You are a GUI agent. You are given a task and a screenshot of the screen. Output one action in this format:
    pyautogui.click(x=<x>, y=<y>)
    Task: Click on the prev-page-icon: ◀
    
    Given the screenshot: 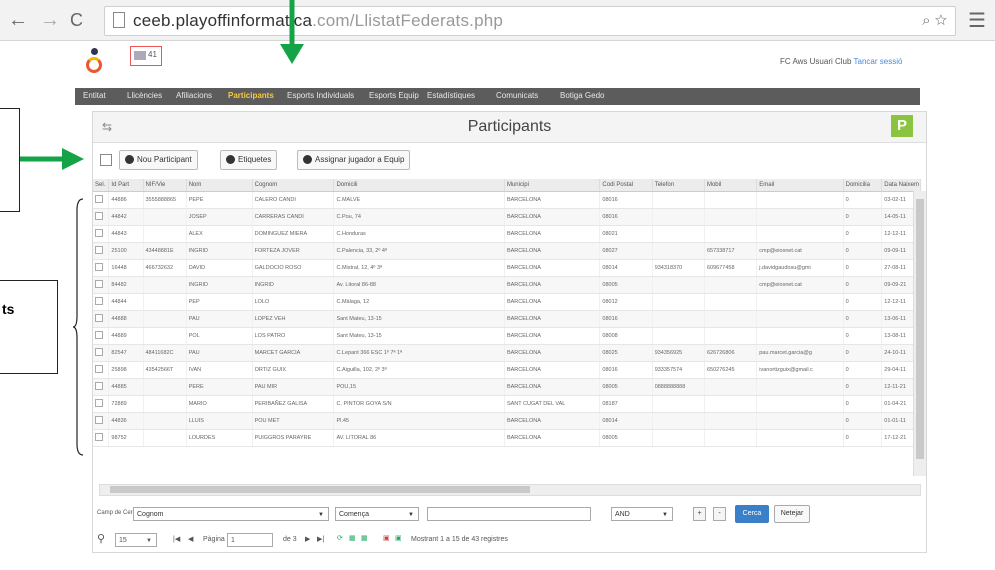 What is the action you would take?
    pyautogui.click(x=190, y=539)
    